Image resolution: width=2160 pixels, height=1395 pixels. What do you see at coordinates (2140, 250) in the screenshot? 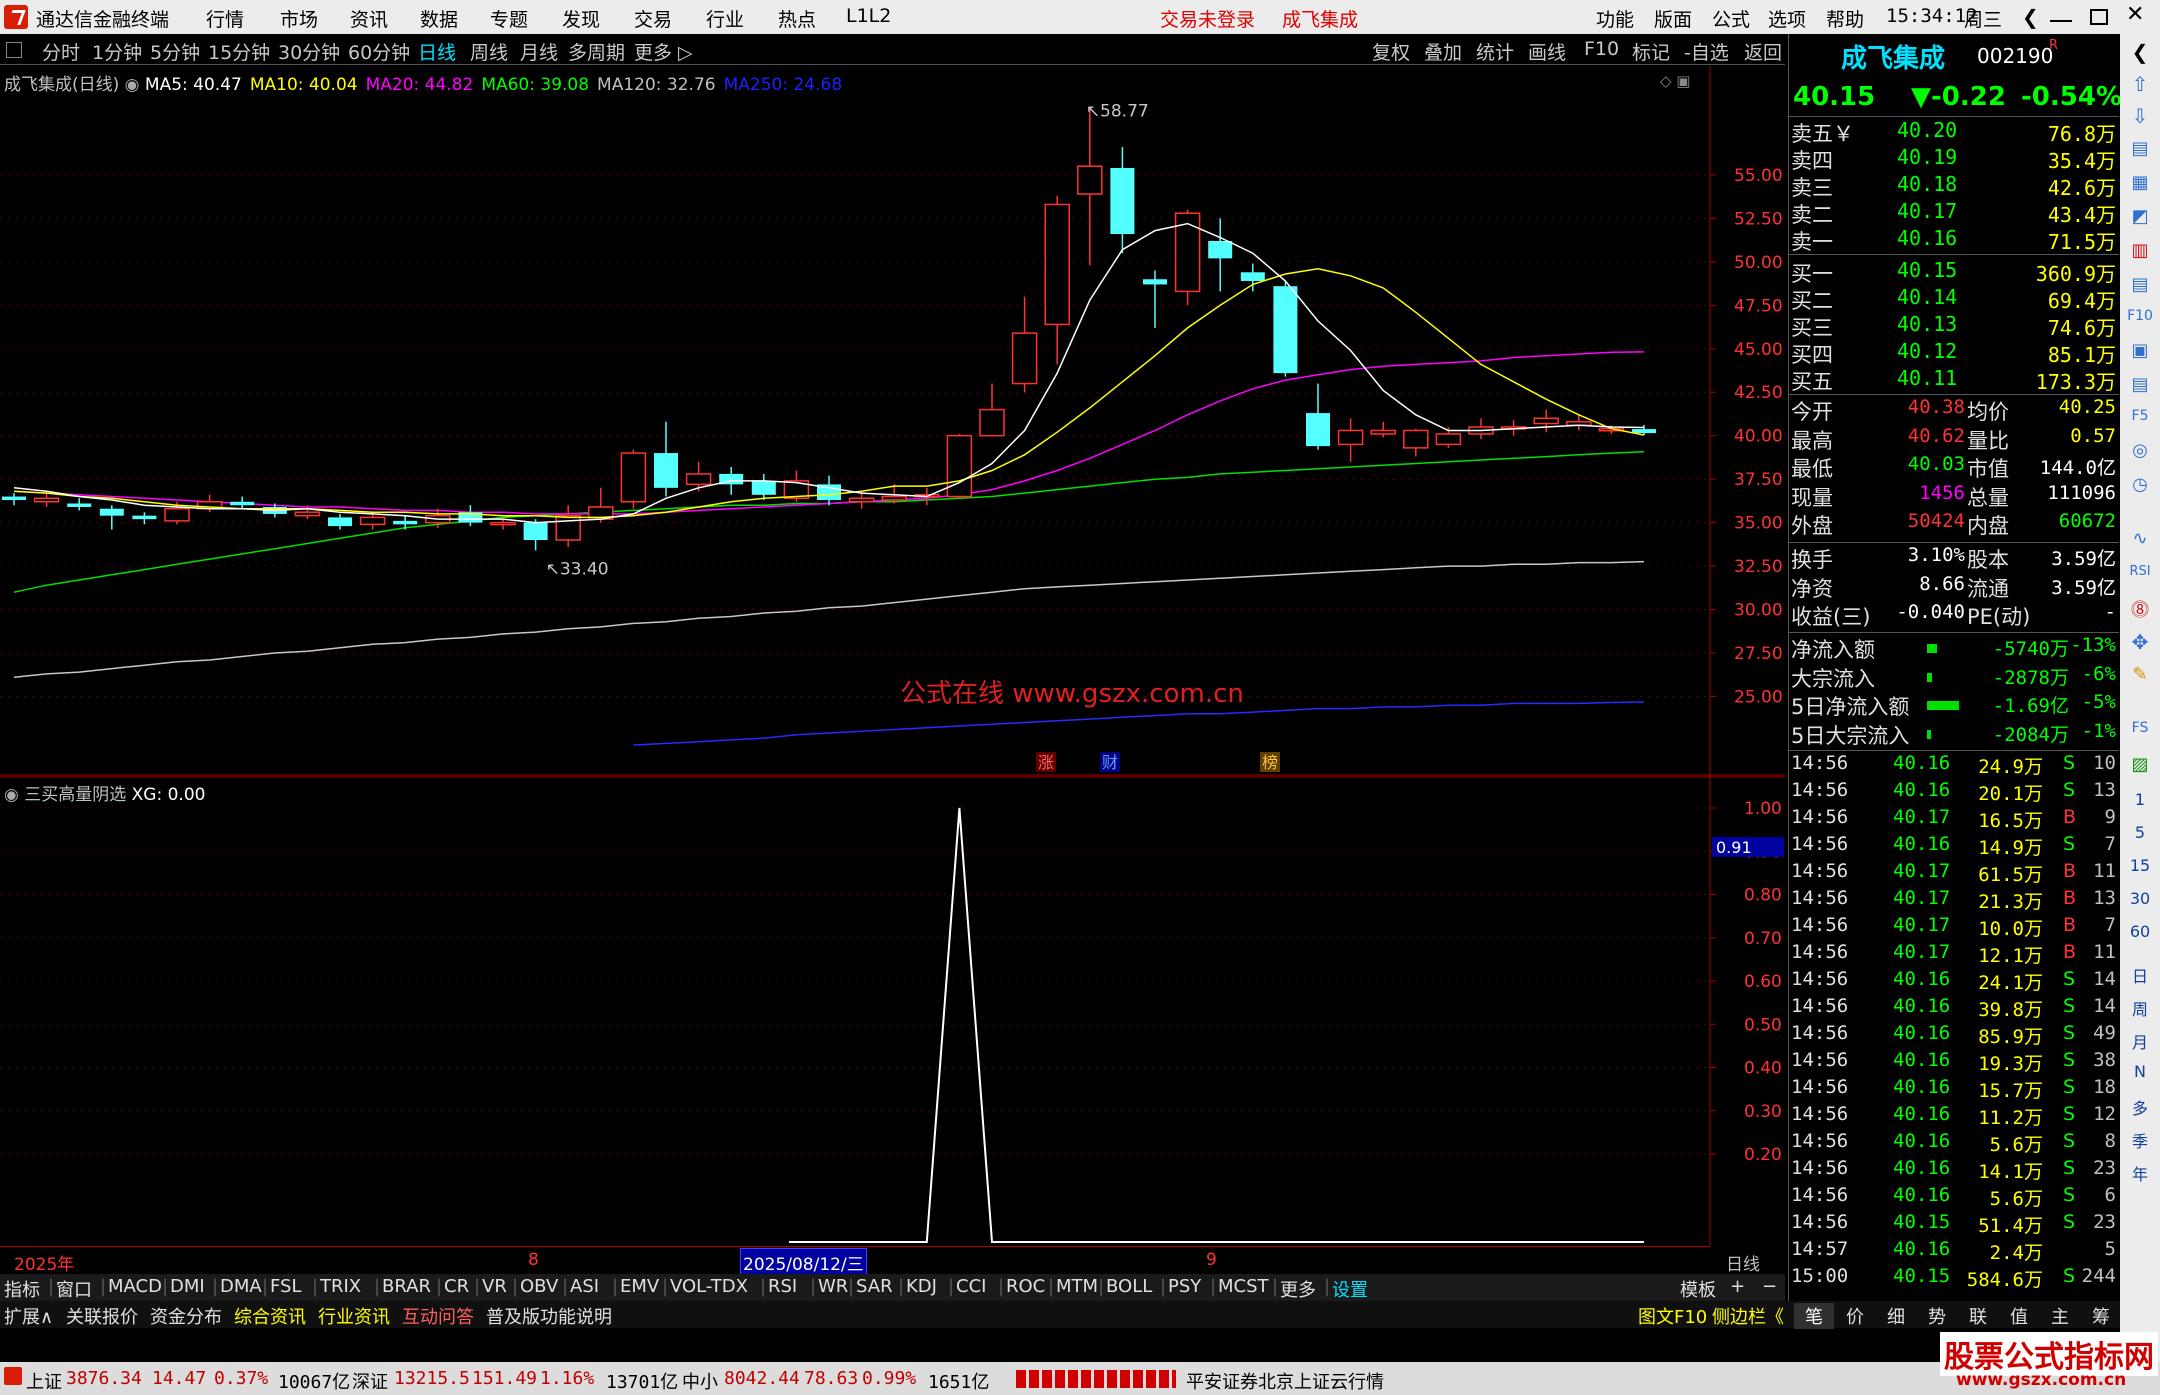
I see `kline-icon: ▥` at bounding box center [2140, 250].